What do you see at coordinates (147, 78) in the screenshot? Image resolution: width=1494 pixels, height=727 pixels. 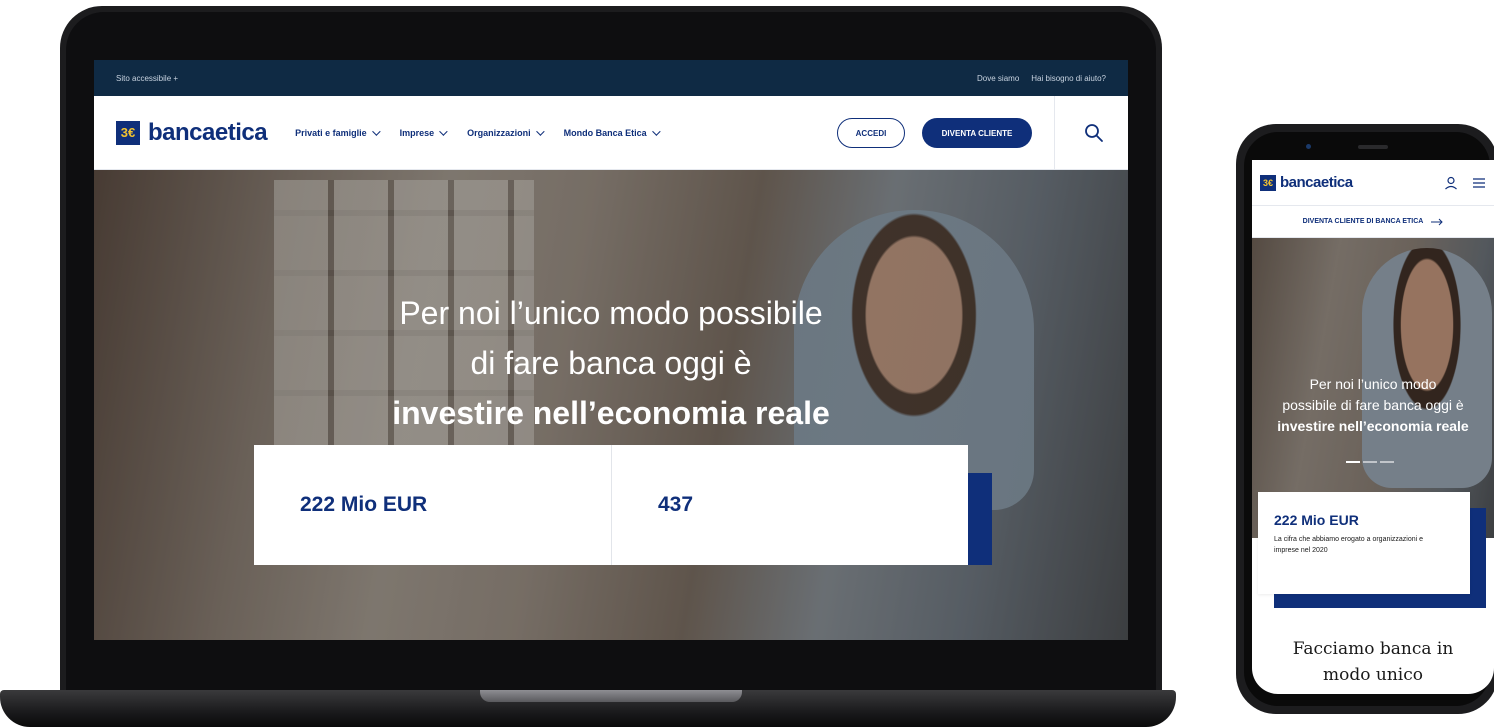 I see `accessible-site-link: Sito accessibile +` at bounding box center [147, 78].